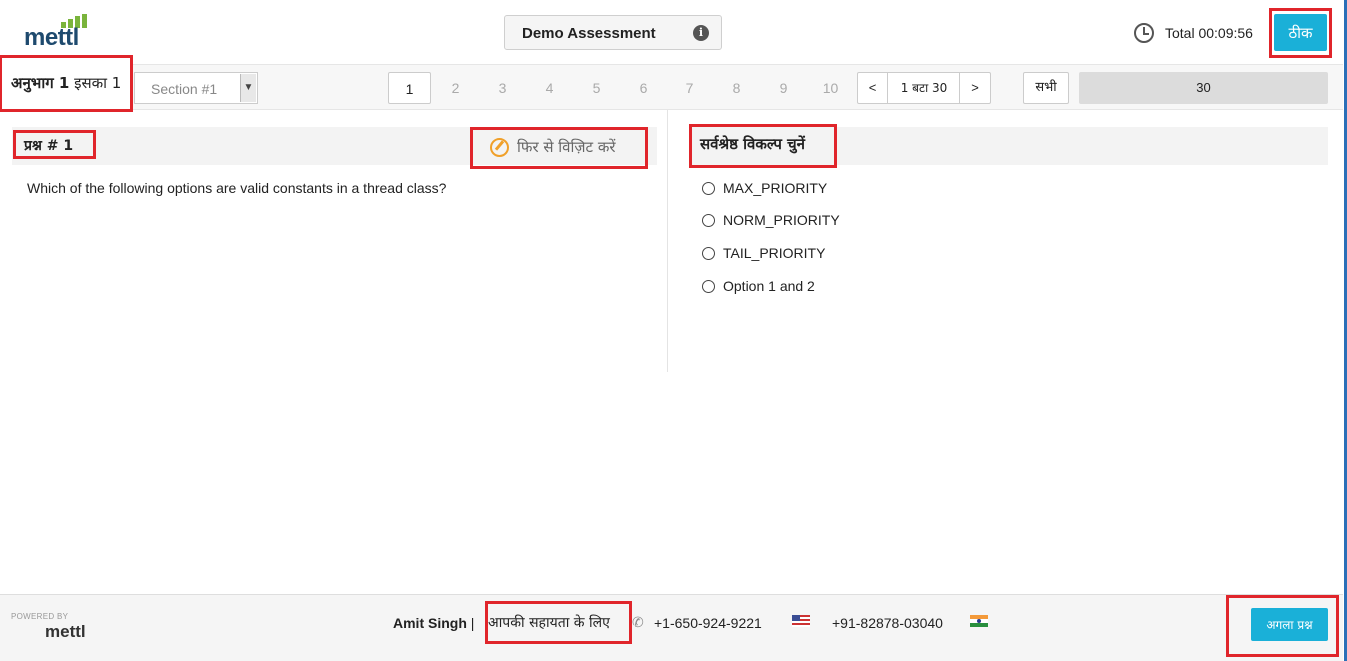 This screenshot has width=1347, height=661. Describe the element at coordinates (830, 88) in the screenshot. I see `question-number-10: 10` at that location.